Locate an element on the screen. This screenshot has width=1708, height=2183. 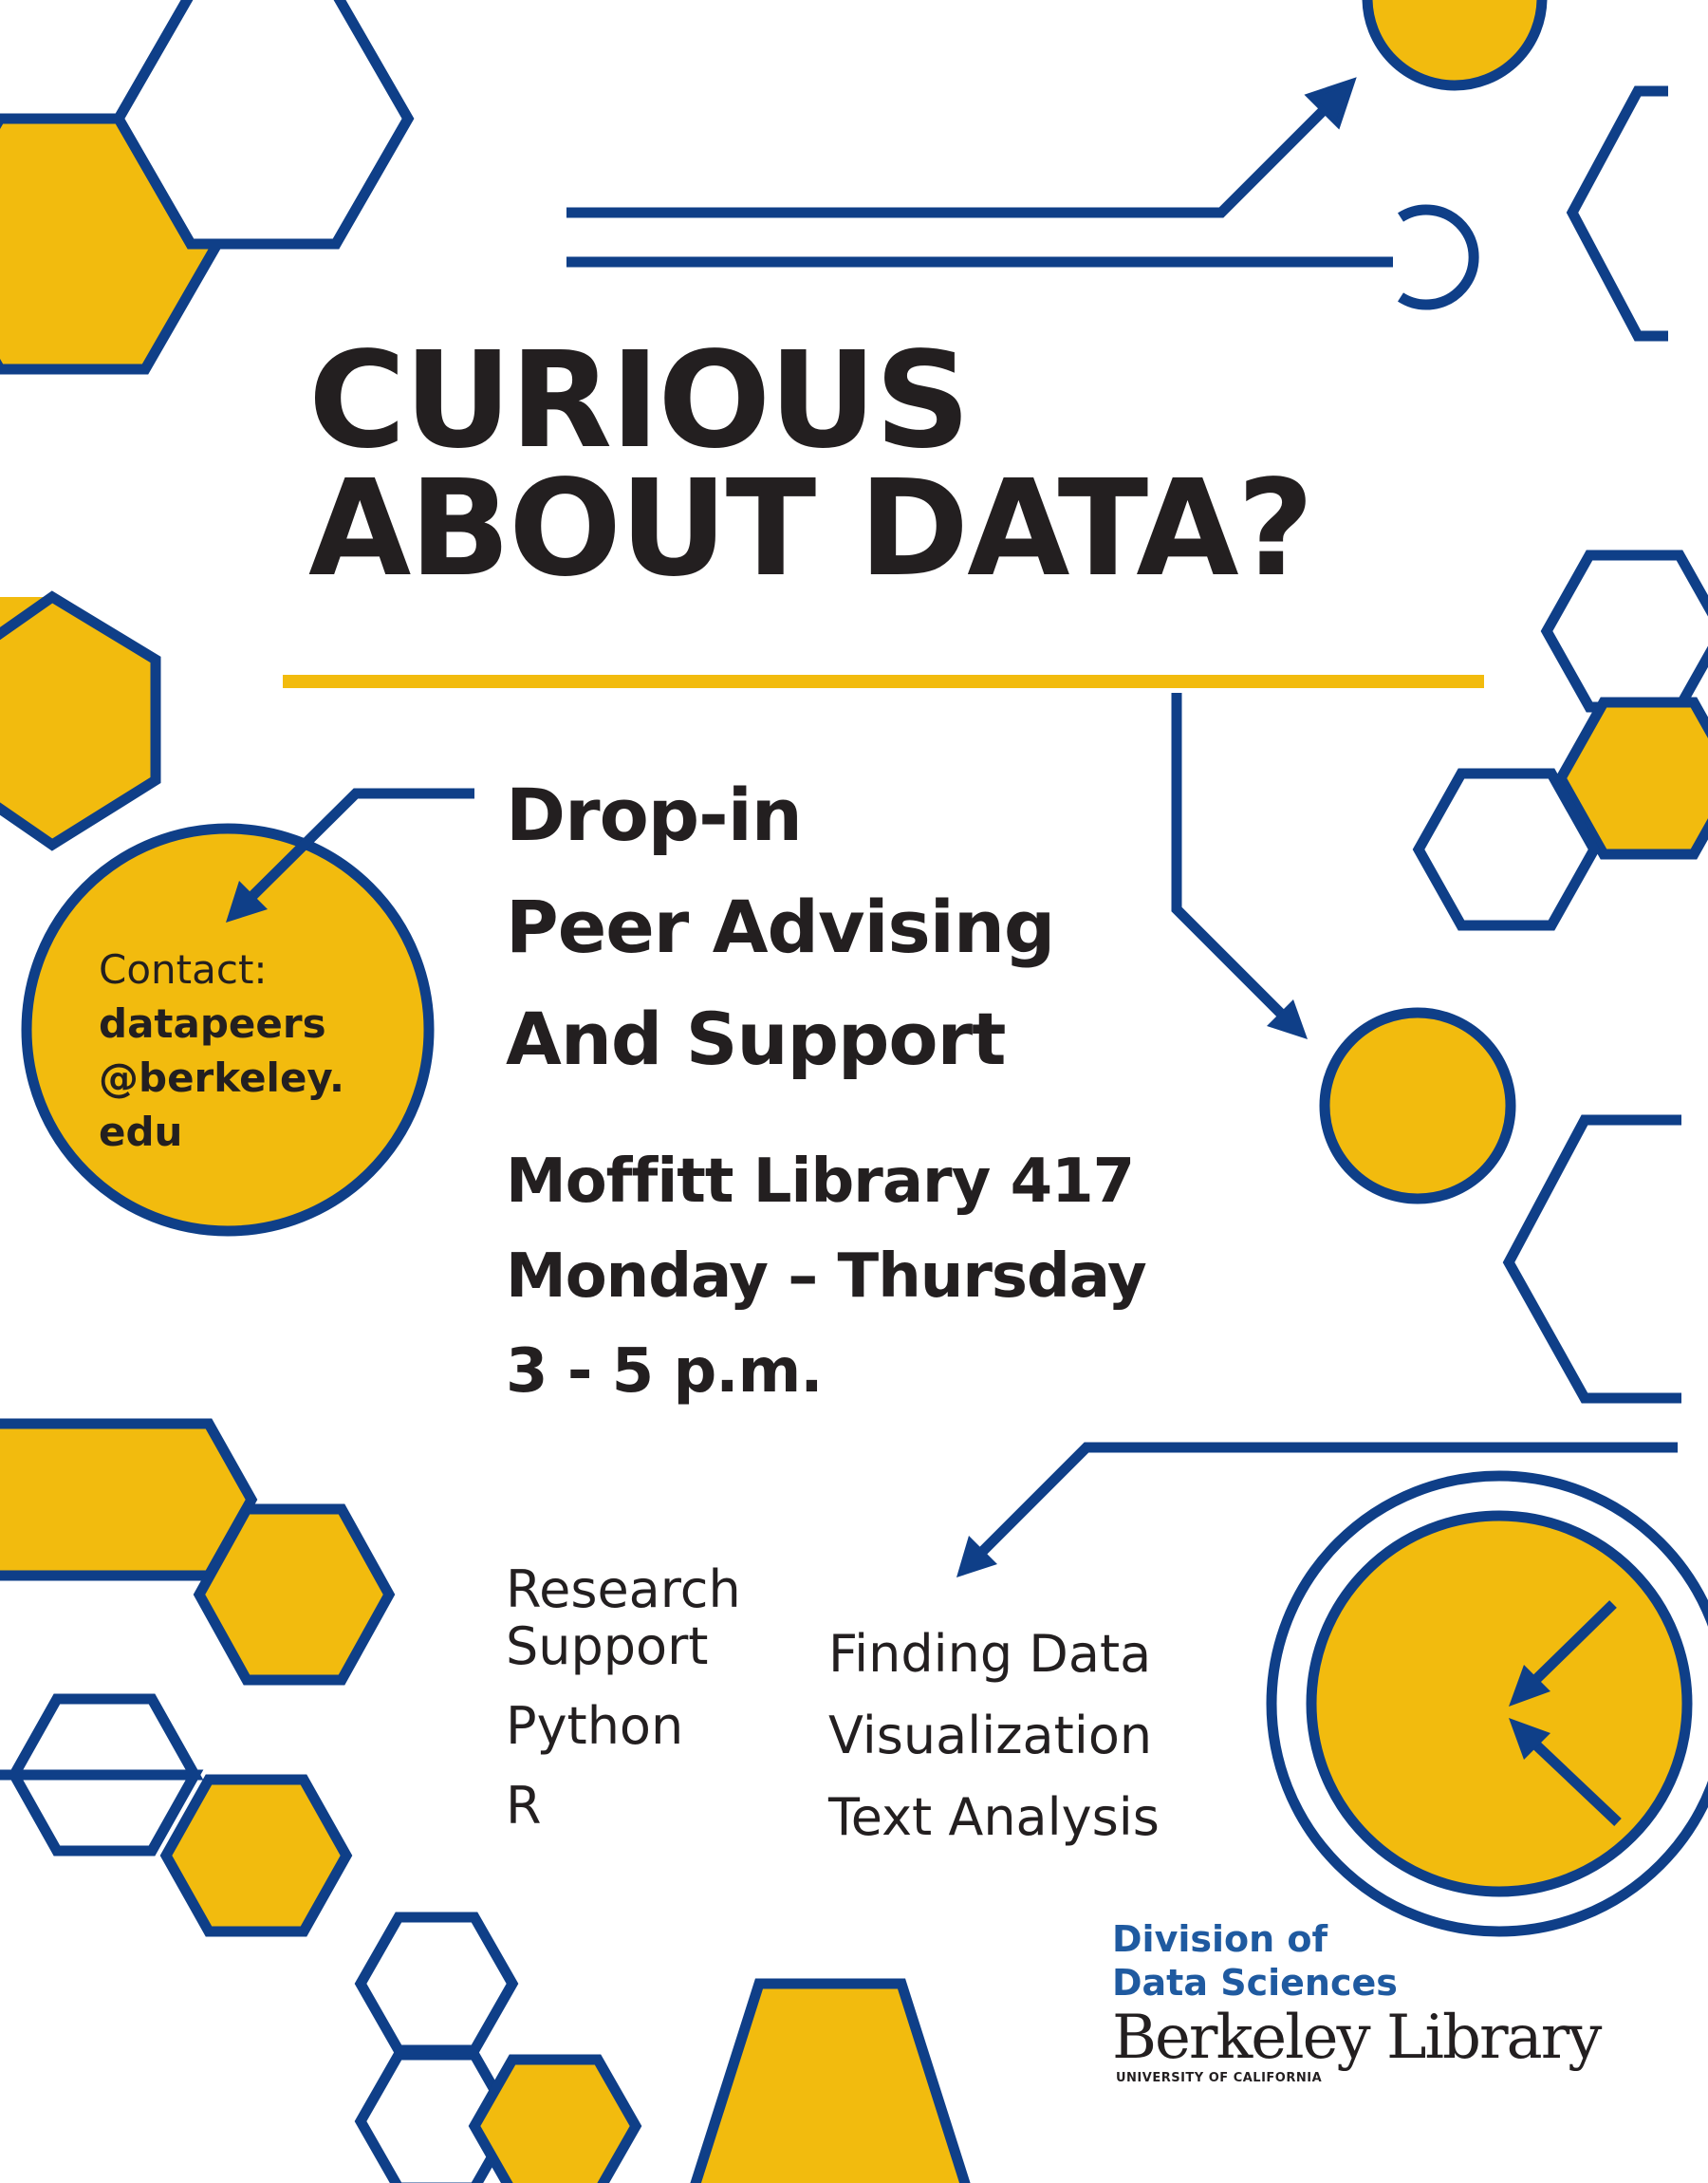
event-time: 3 - 5 p.m. is located at coordinates (665, 1371).